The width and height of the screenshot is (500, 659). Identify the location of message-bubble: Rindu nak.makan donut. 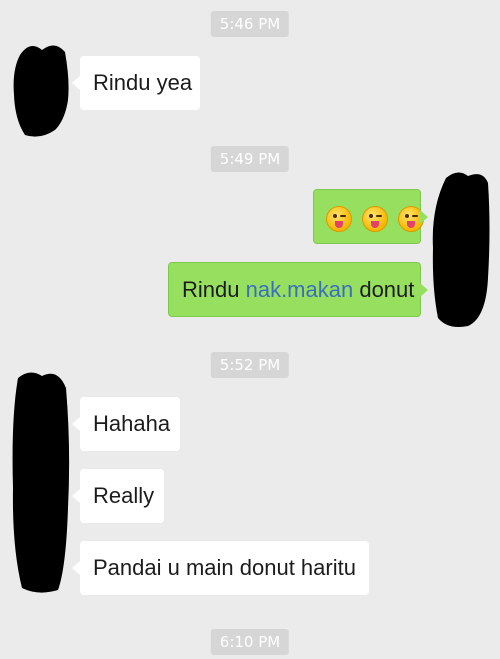
(298, 289).